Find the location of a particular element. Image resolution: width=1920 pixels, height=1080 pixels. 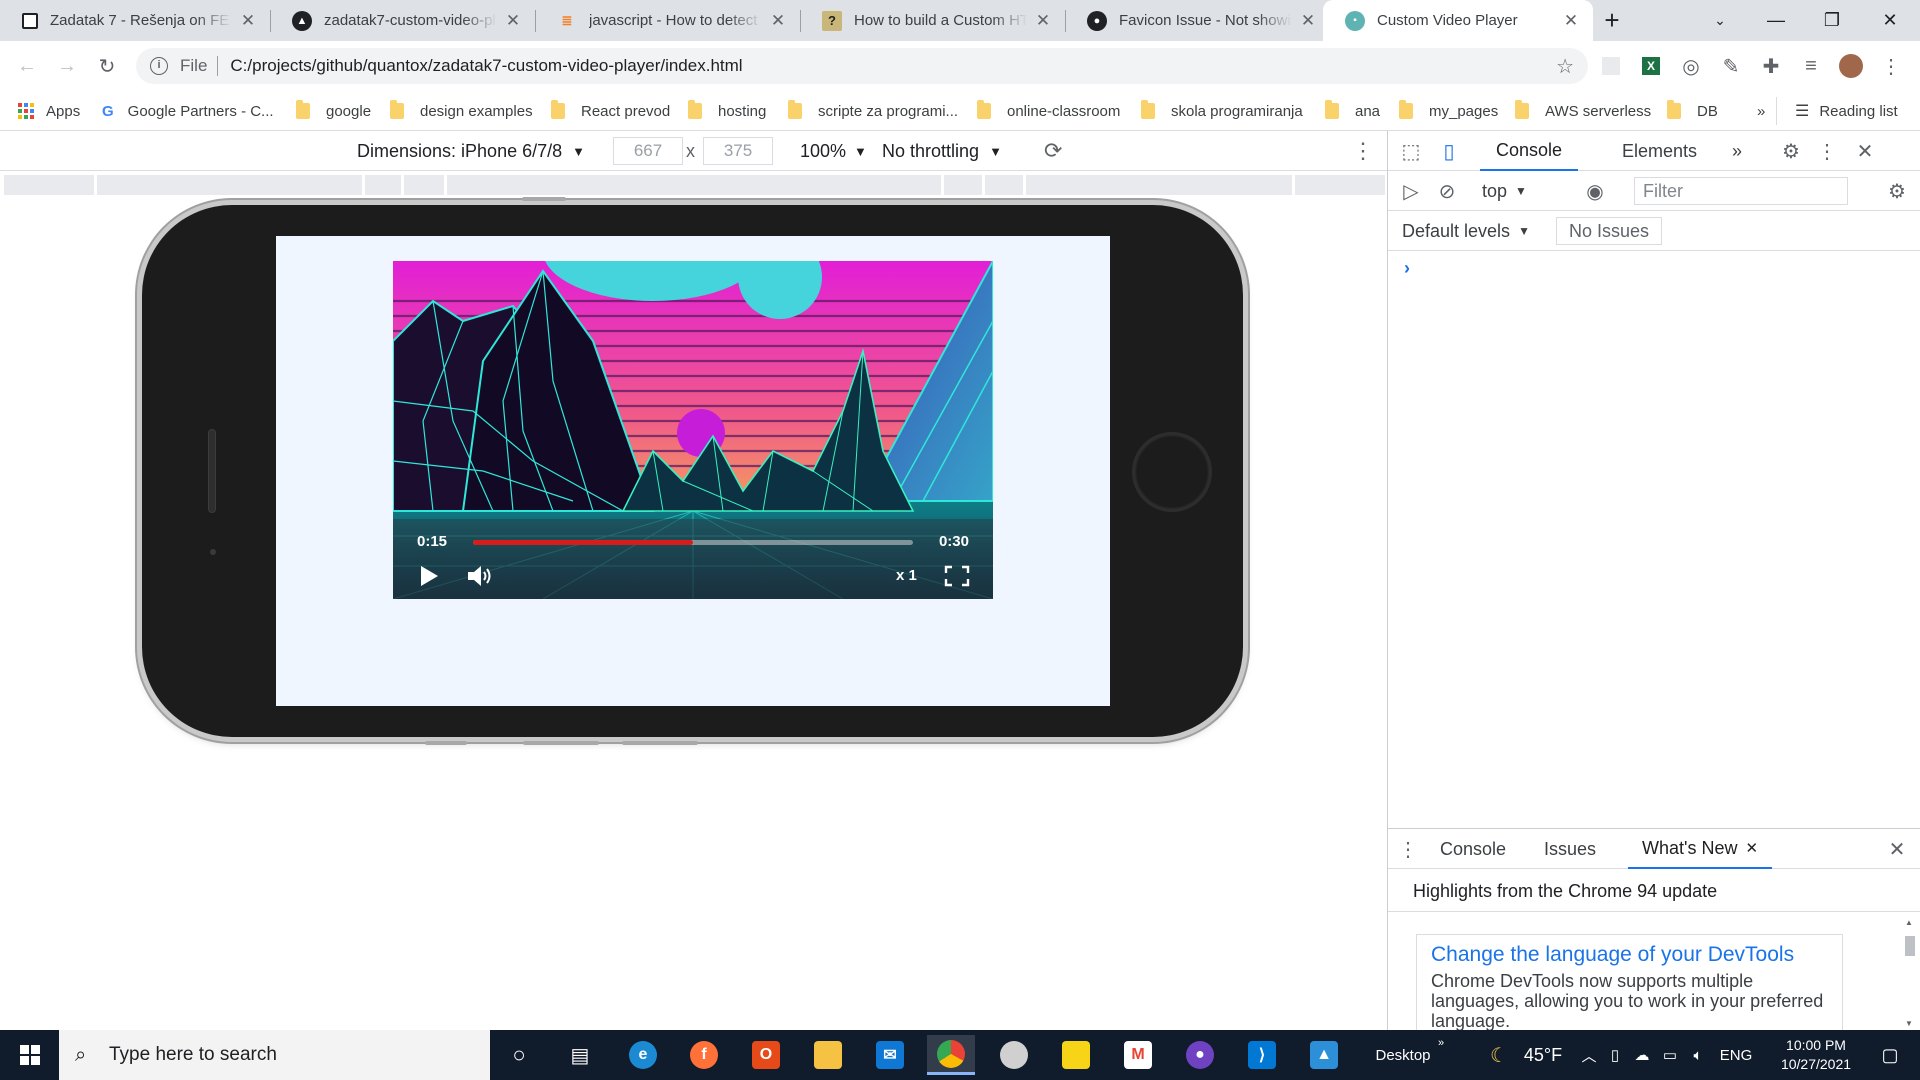

puzzle-extensions-icon: ✚ is located at coordinates (1771, 66).